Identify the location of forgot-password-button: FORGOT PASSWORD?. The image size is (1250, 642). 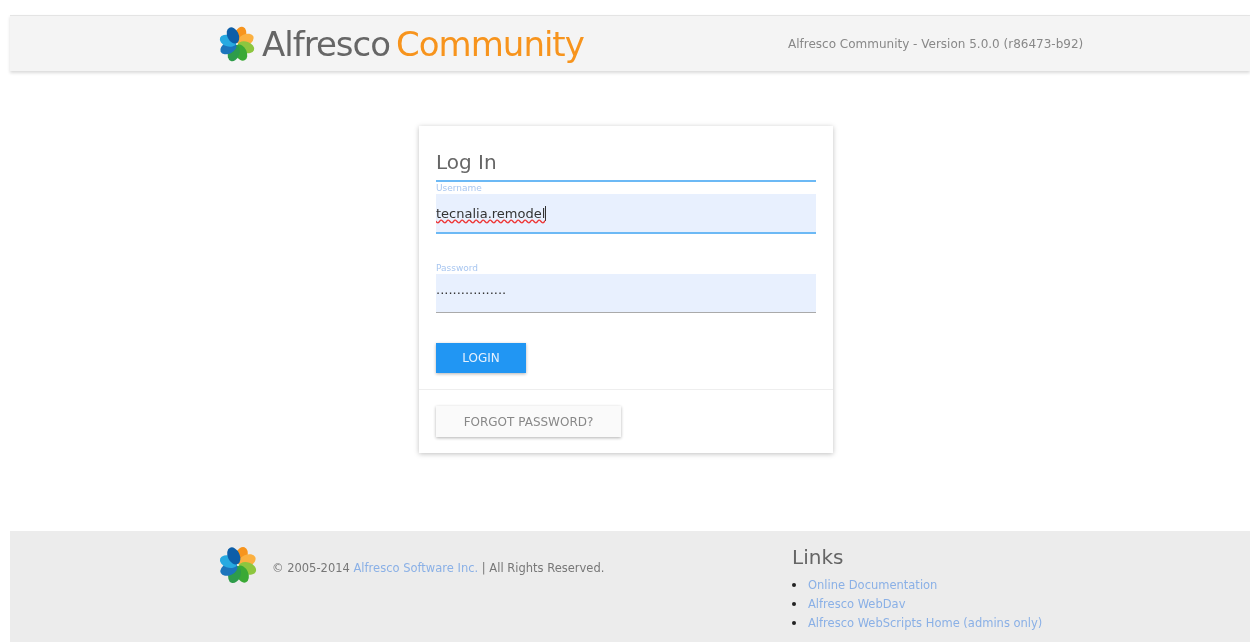
(528, 421).